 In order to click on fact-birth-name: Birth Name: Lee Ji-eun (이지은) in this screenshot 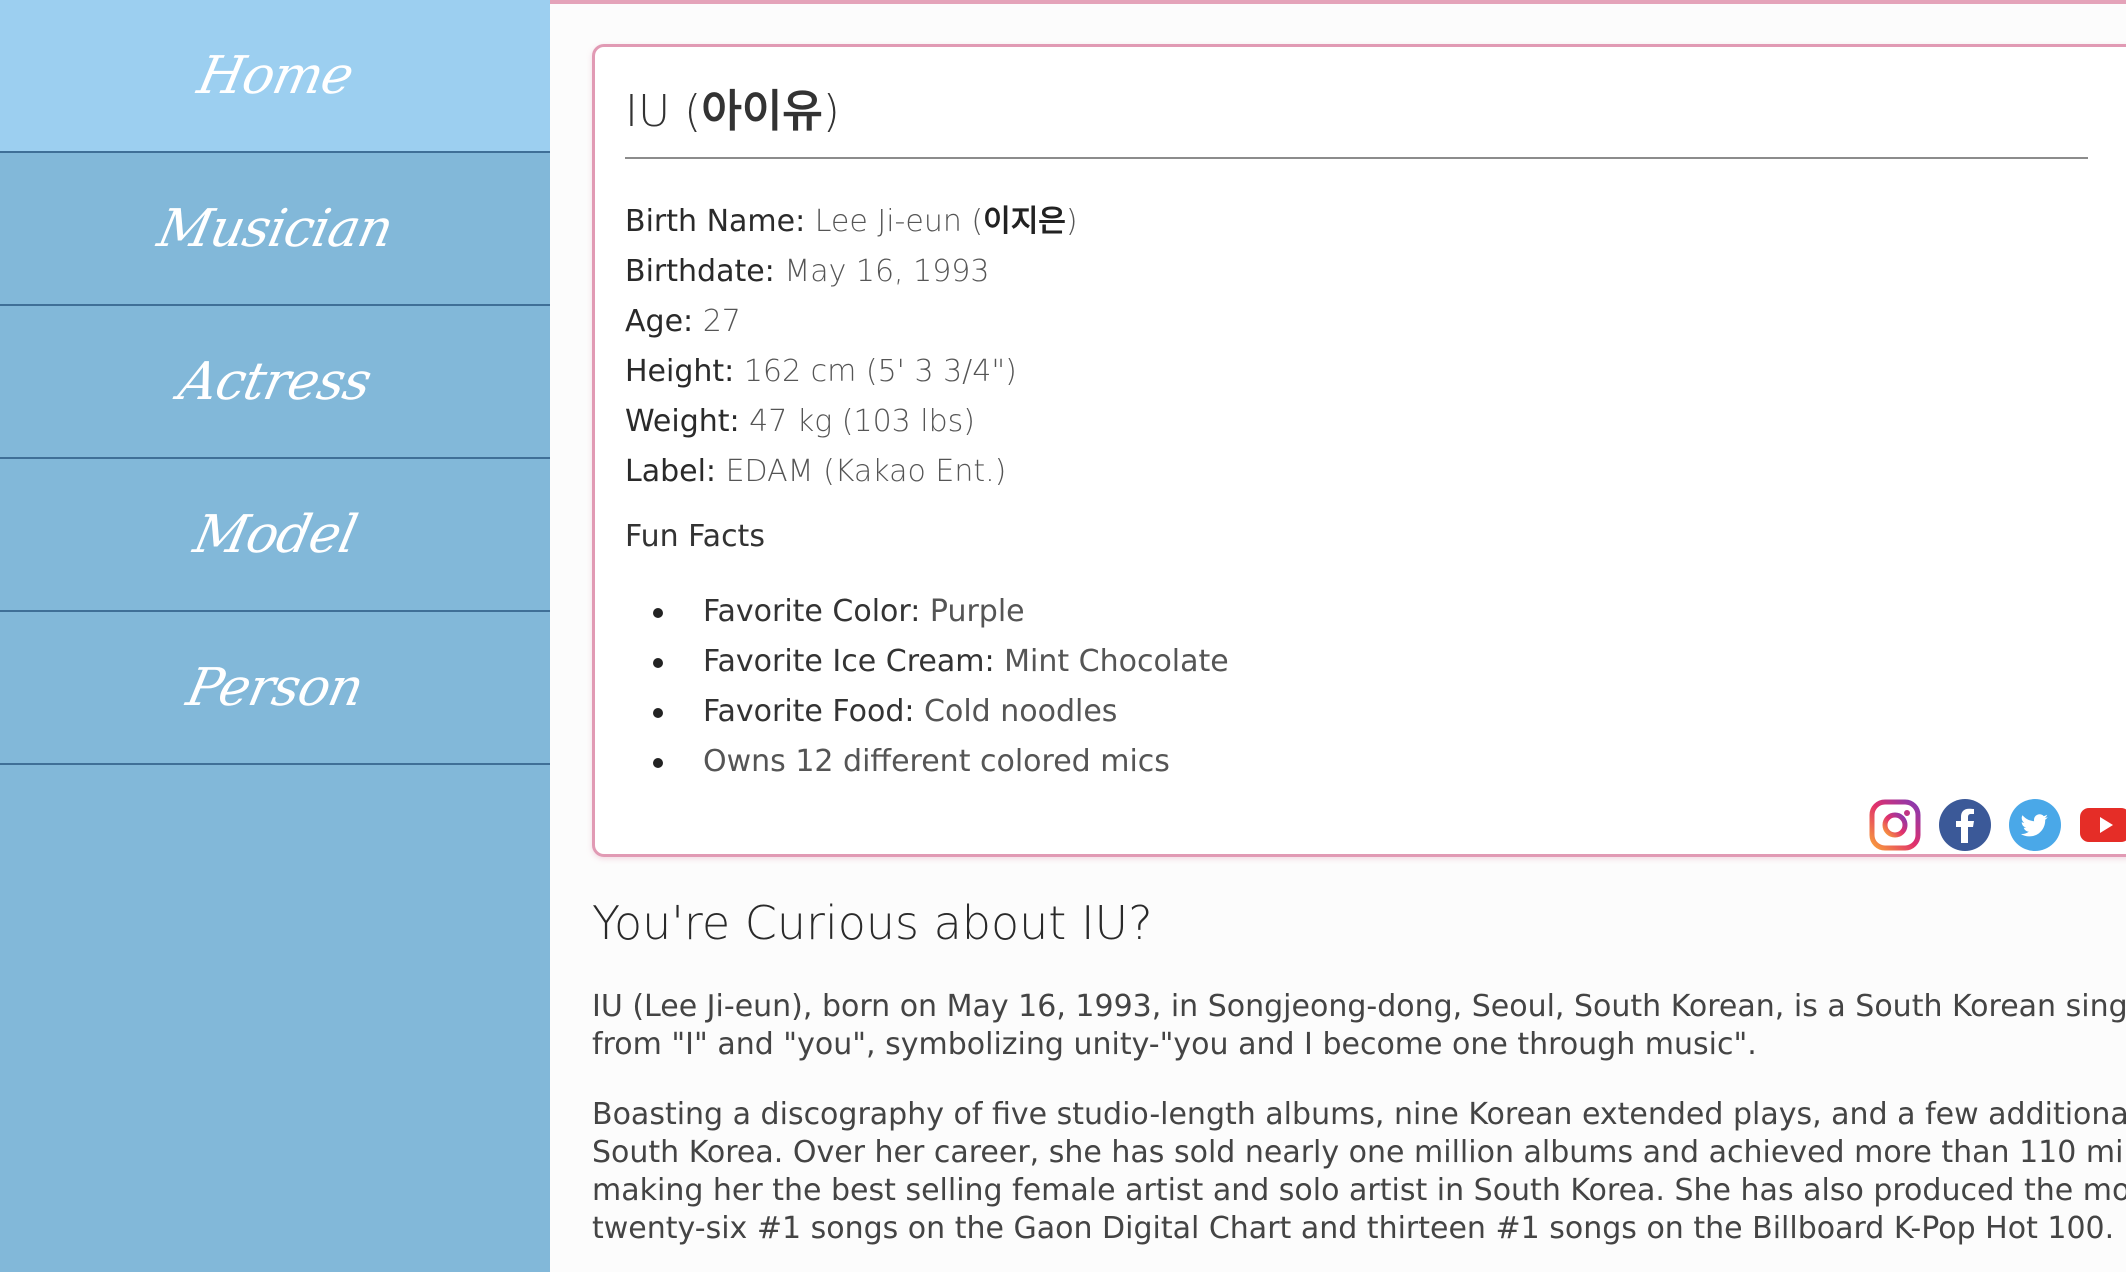, I will do `click(851, 222)`.